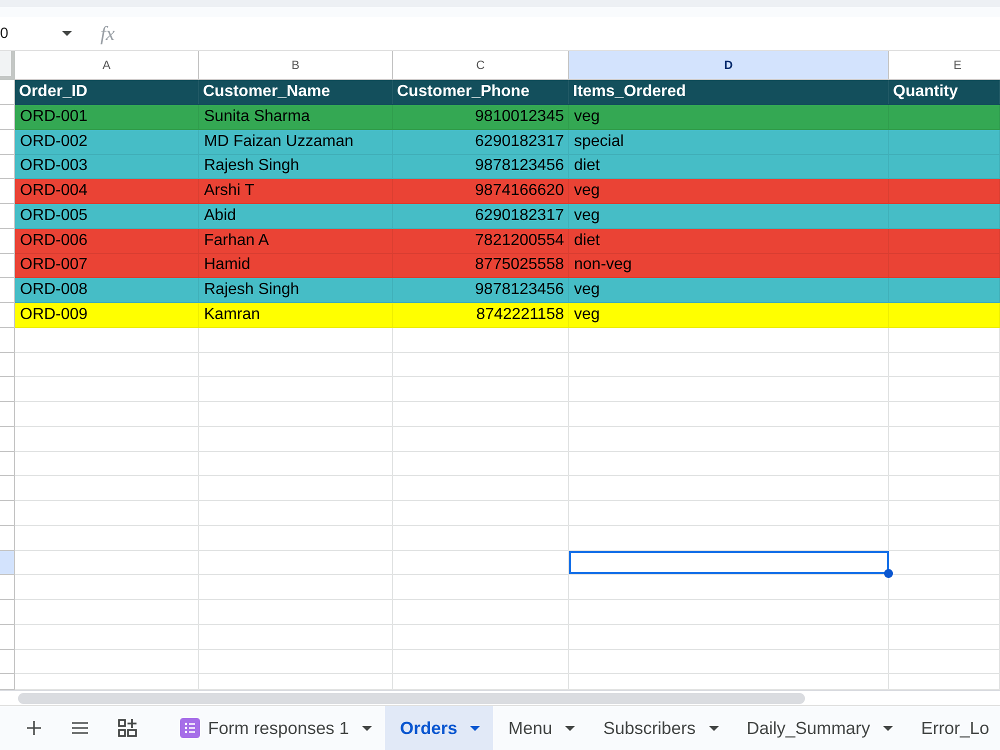 This screenshot has height=750, width=1000. What do you see at coordinates (481, 65) in the screenshot?
I see `column-header: C` at bounding box center [481, 65].